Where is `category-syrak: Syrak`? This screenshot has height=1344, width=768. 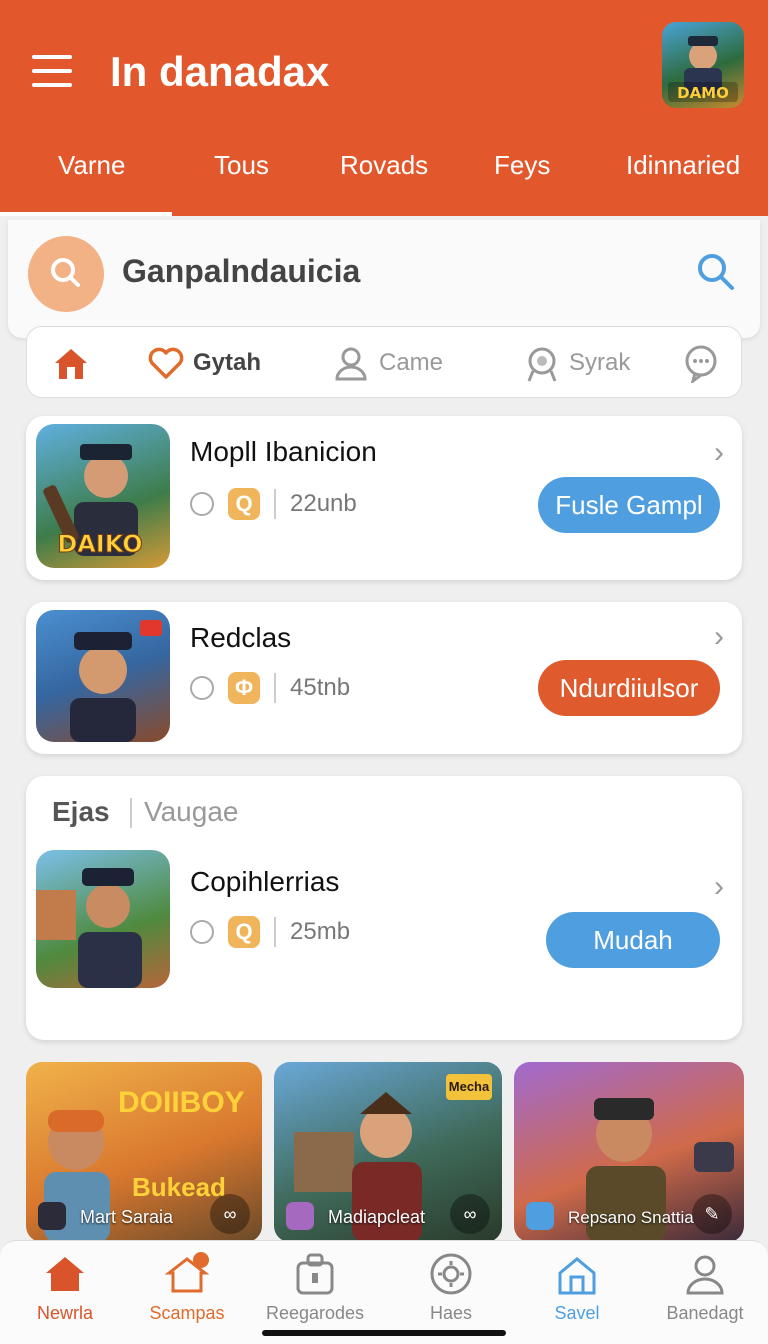 category-syrak: Syrak is located at coordinates (576, 363).